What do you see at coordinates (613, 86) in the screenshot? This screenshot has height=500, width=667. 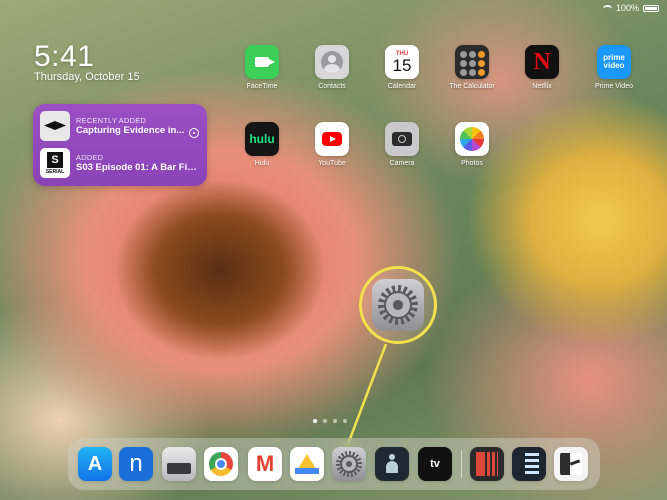 I see `prime-video-label: Prime Video` at bounding box center [613, 86].